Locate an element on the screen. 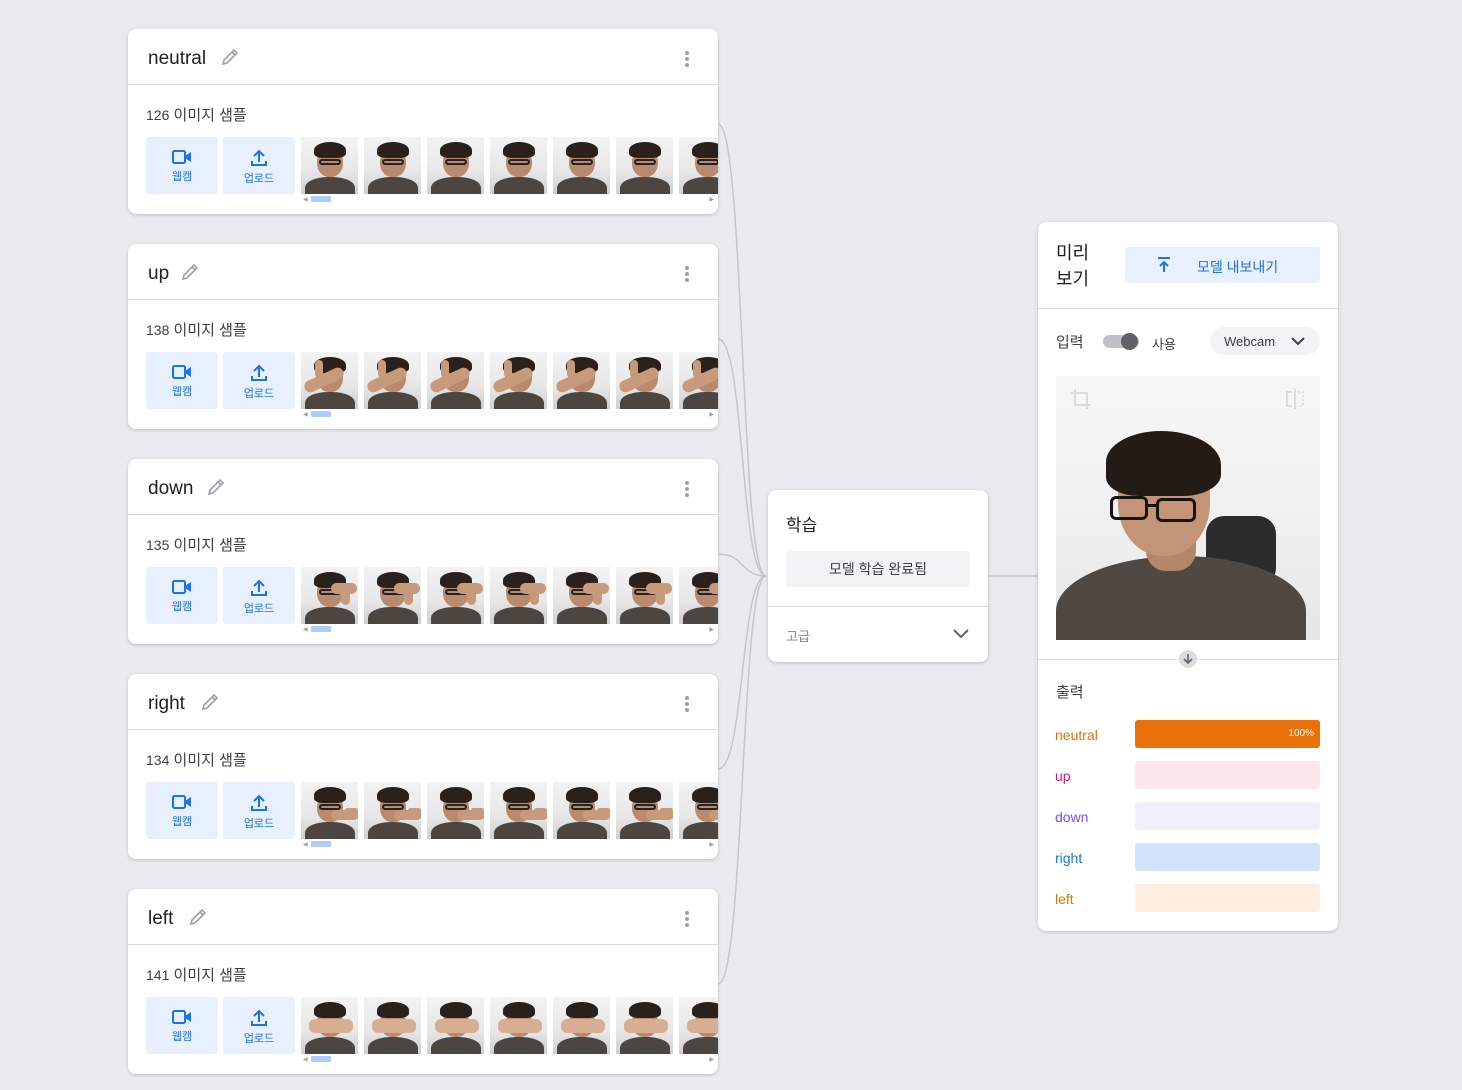 The image size is (1462, 1090). advanced-label: 고급 is located at coordinates (798, 635).